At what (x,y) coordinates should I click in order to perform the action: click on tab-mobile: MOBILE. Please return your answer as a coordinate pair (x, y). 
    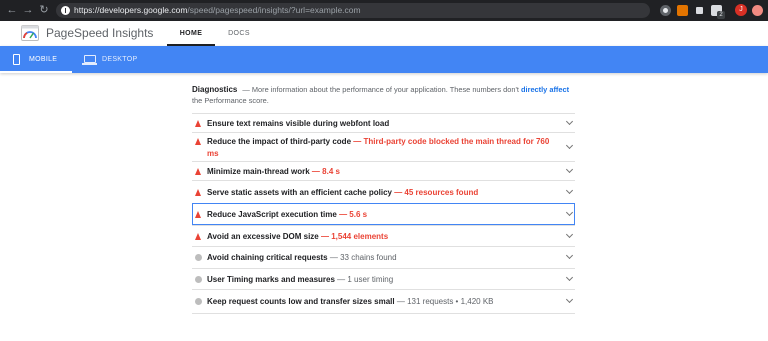
    Looking at the image, I should click on (36, 59).